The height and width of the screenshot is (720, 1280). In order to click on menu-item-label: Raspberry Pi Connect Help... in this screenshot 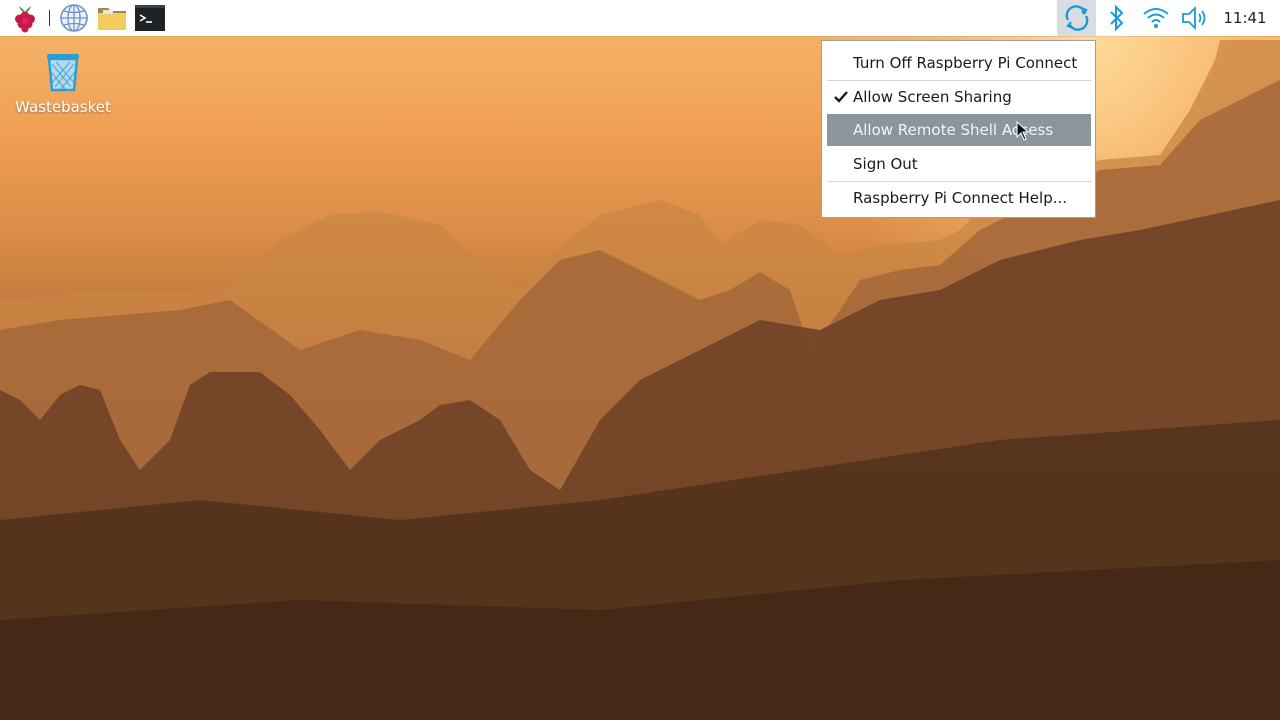, I will do `click(960, 198)`.